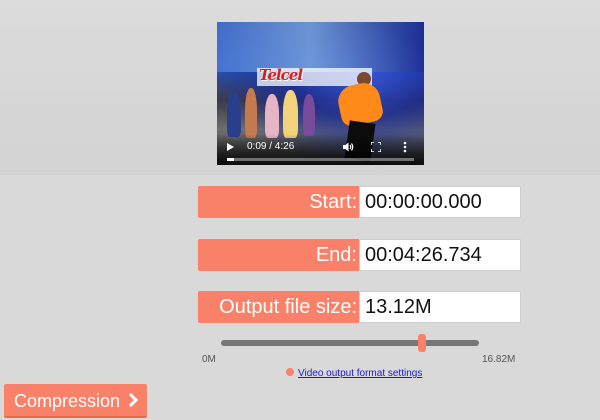  Describe the element at coordinates (360, 104) in the screenshot. I see `video-lead-dancer` at that location.